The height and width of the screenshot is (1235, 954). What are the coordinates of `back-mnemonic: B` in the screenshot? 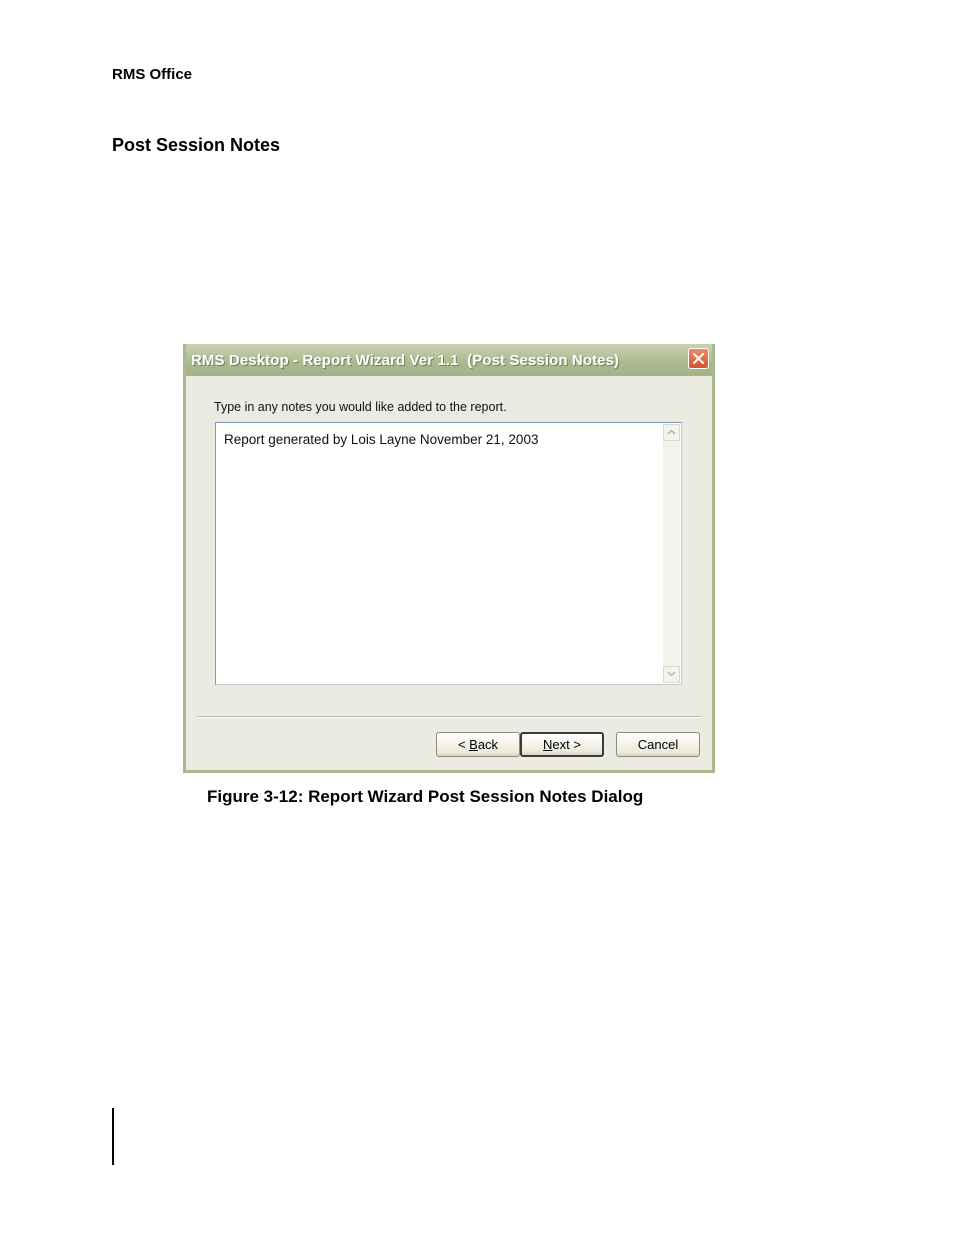 It's located at (473, 744).